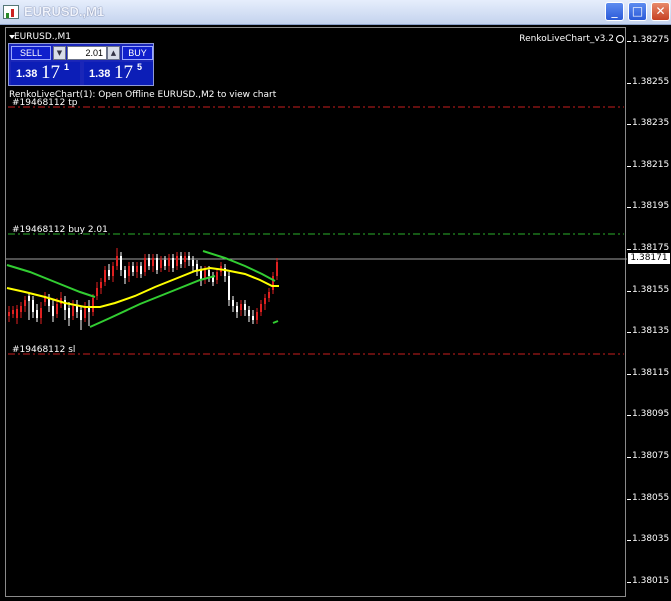 The height and width of the screenshot is (601, 671). What do you see at coordinates (651, 497) in the screenshot?
I see `price-axis-label: 1.38055` at bounding box center [651, 497].